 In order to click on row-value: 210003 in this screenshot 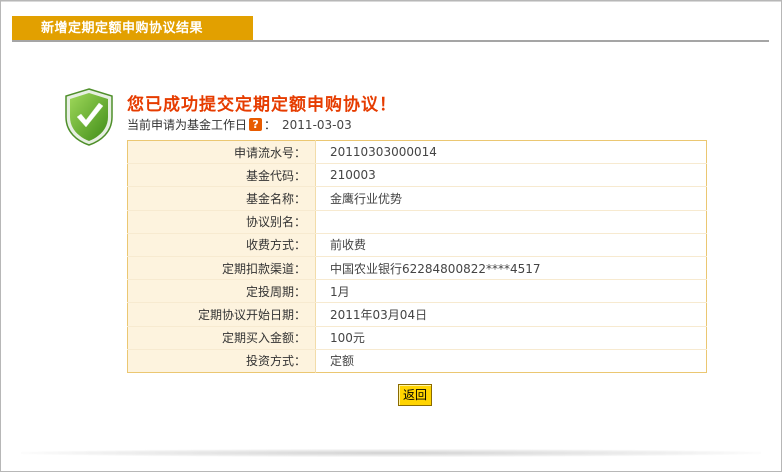, I will do `click(511, 175)`.